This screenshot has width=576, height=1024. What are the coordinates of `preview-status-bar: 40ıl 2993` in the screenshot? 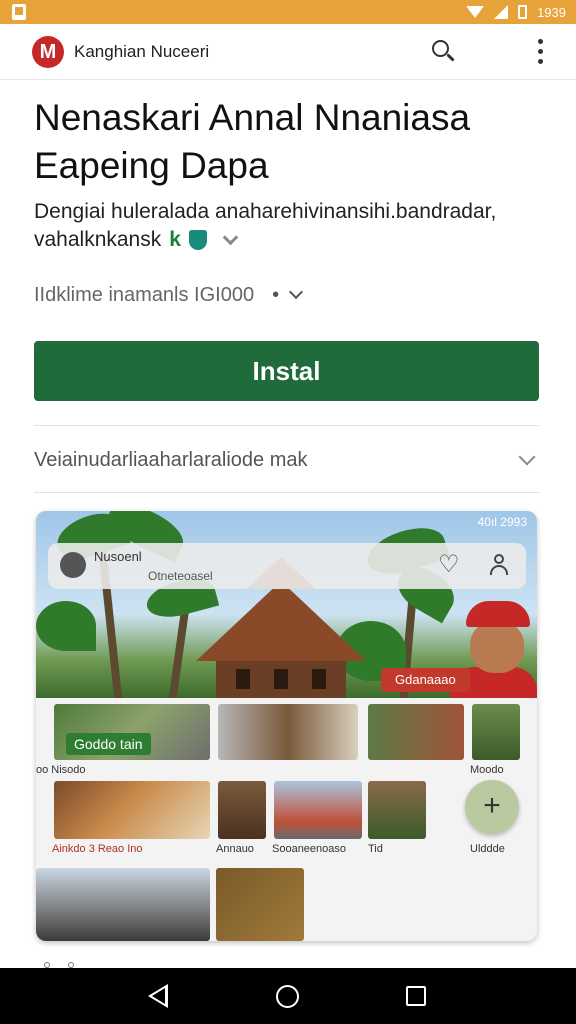 It's located at (502, 522).